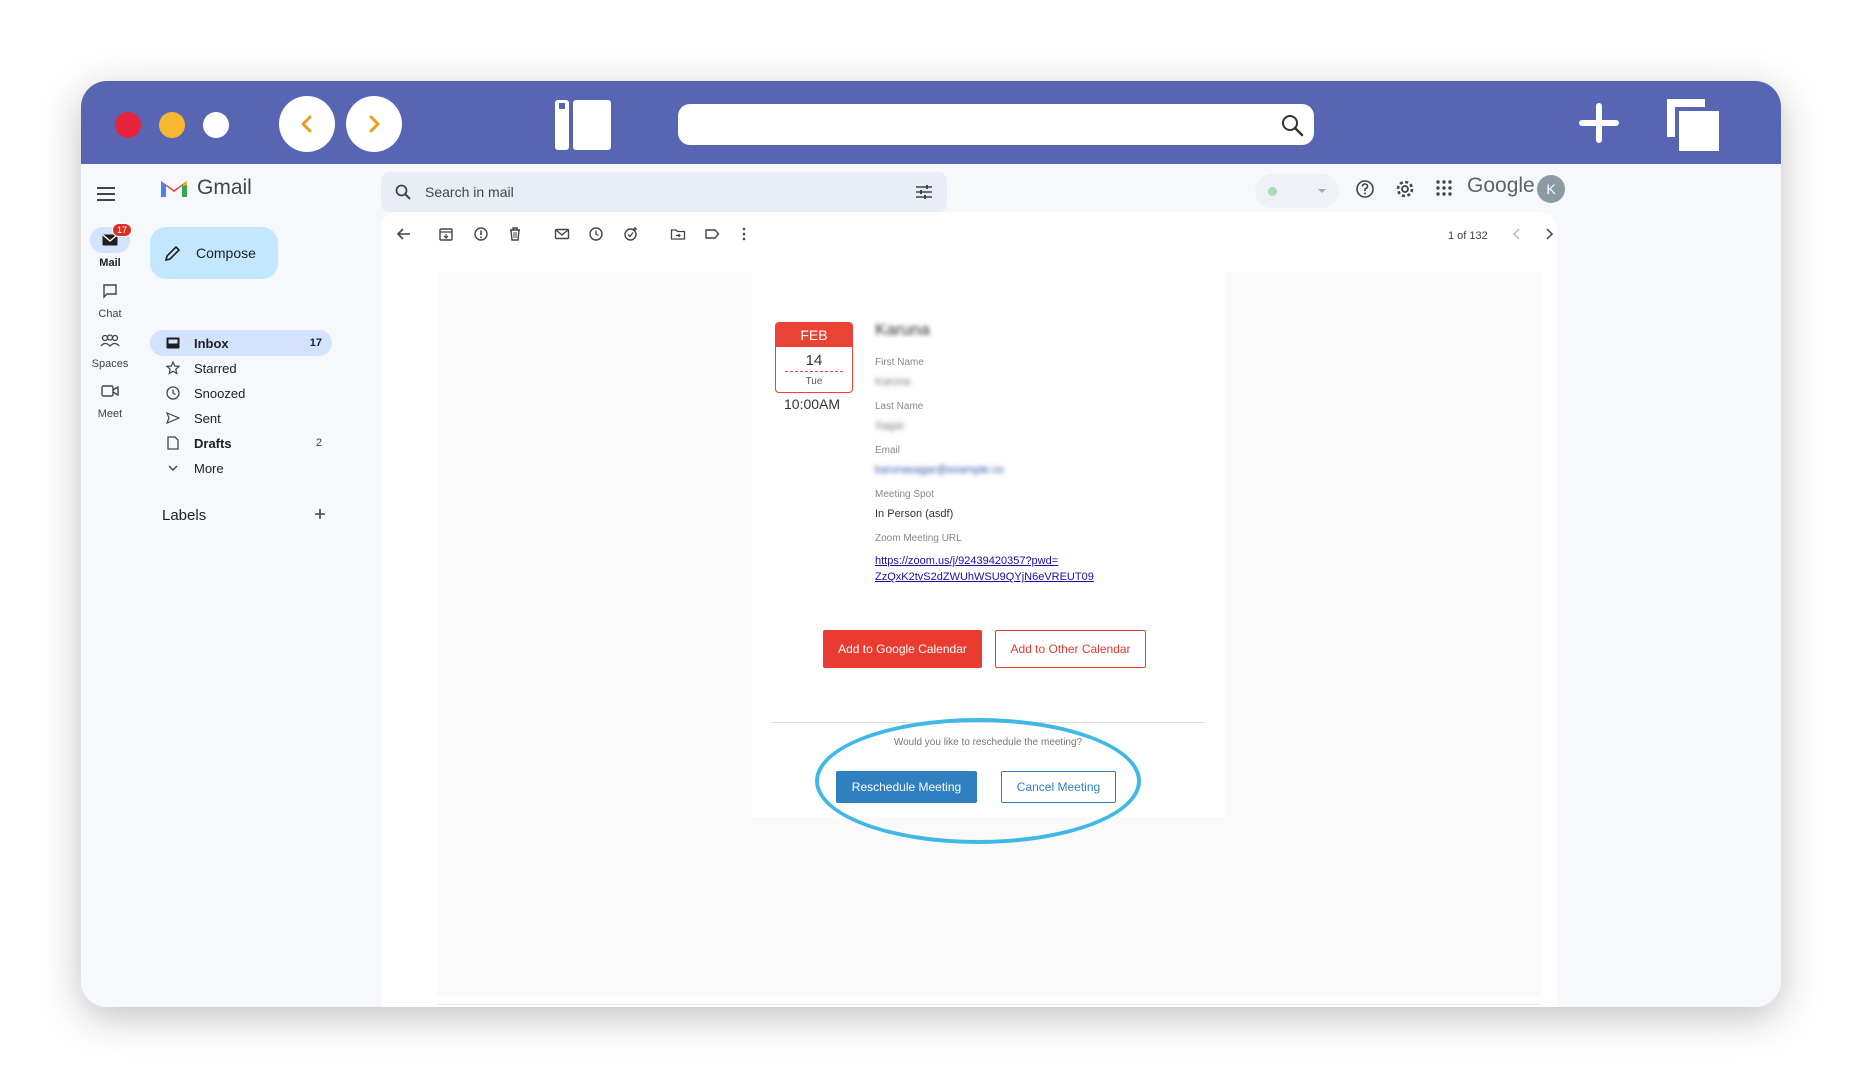 Image resolution: width=1861 pixels, height=1087 pixels. What do you see at coordinates (890, 426) in the screenshot?
I see `last-name-value: Sagar` at bounding box center [890, 426].